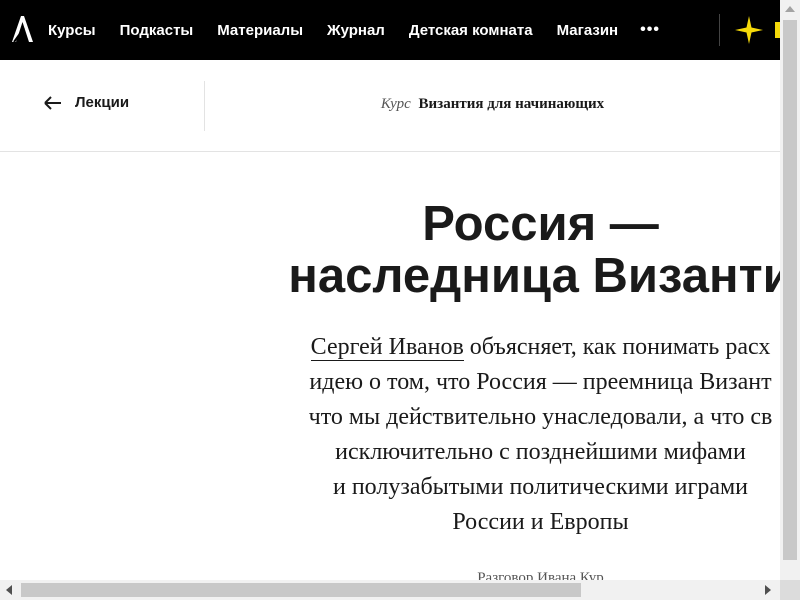 This screenshot has height=600, width=800. What do you see at coordinates (540, 224) in the screenshot?
I see `title-line-1: Россия —` at bounding box center [540, 224].